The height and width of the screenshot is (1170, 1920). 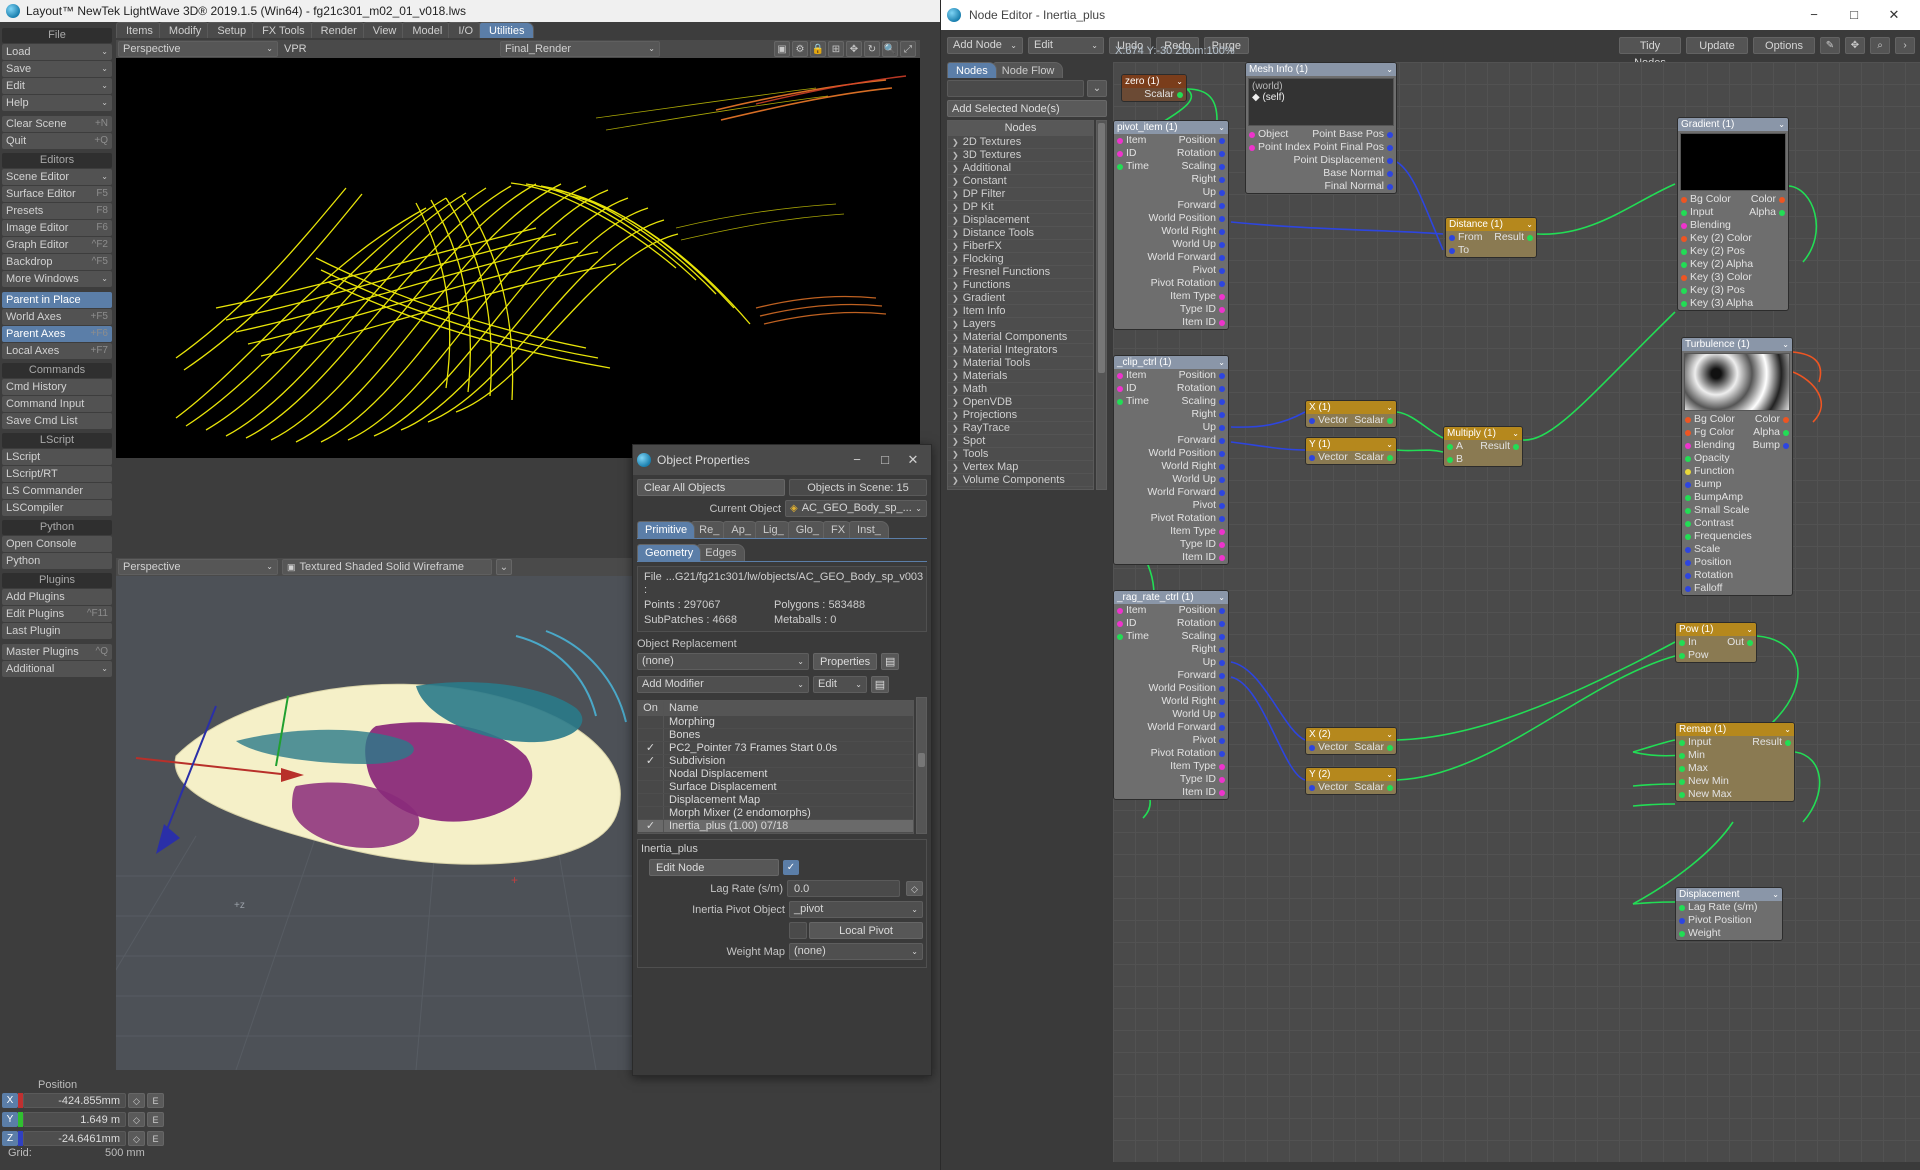 I want to click on axis-toggle-y: Y, so click(x=10, y=1119).